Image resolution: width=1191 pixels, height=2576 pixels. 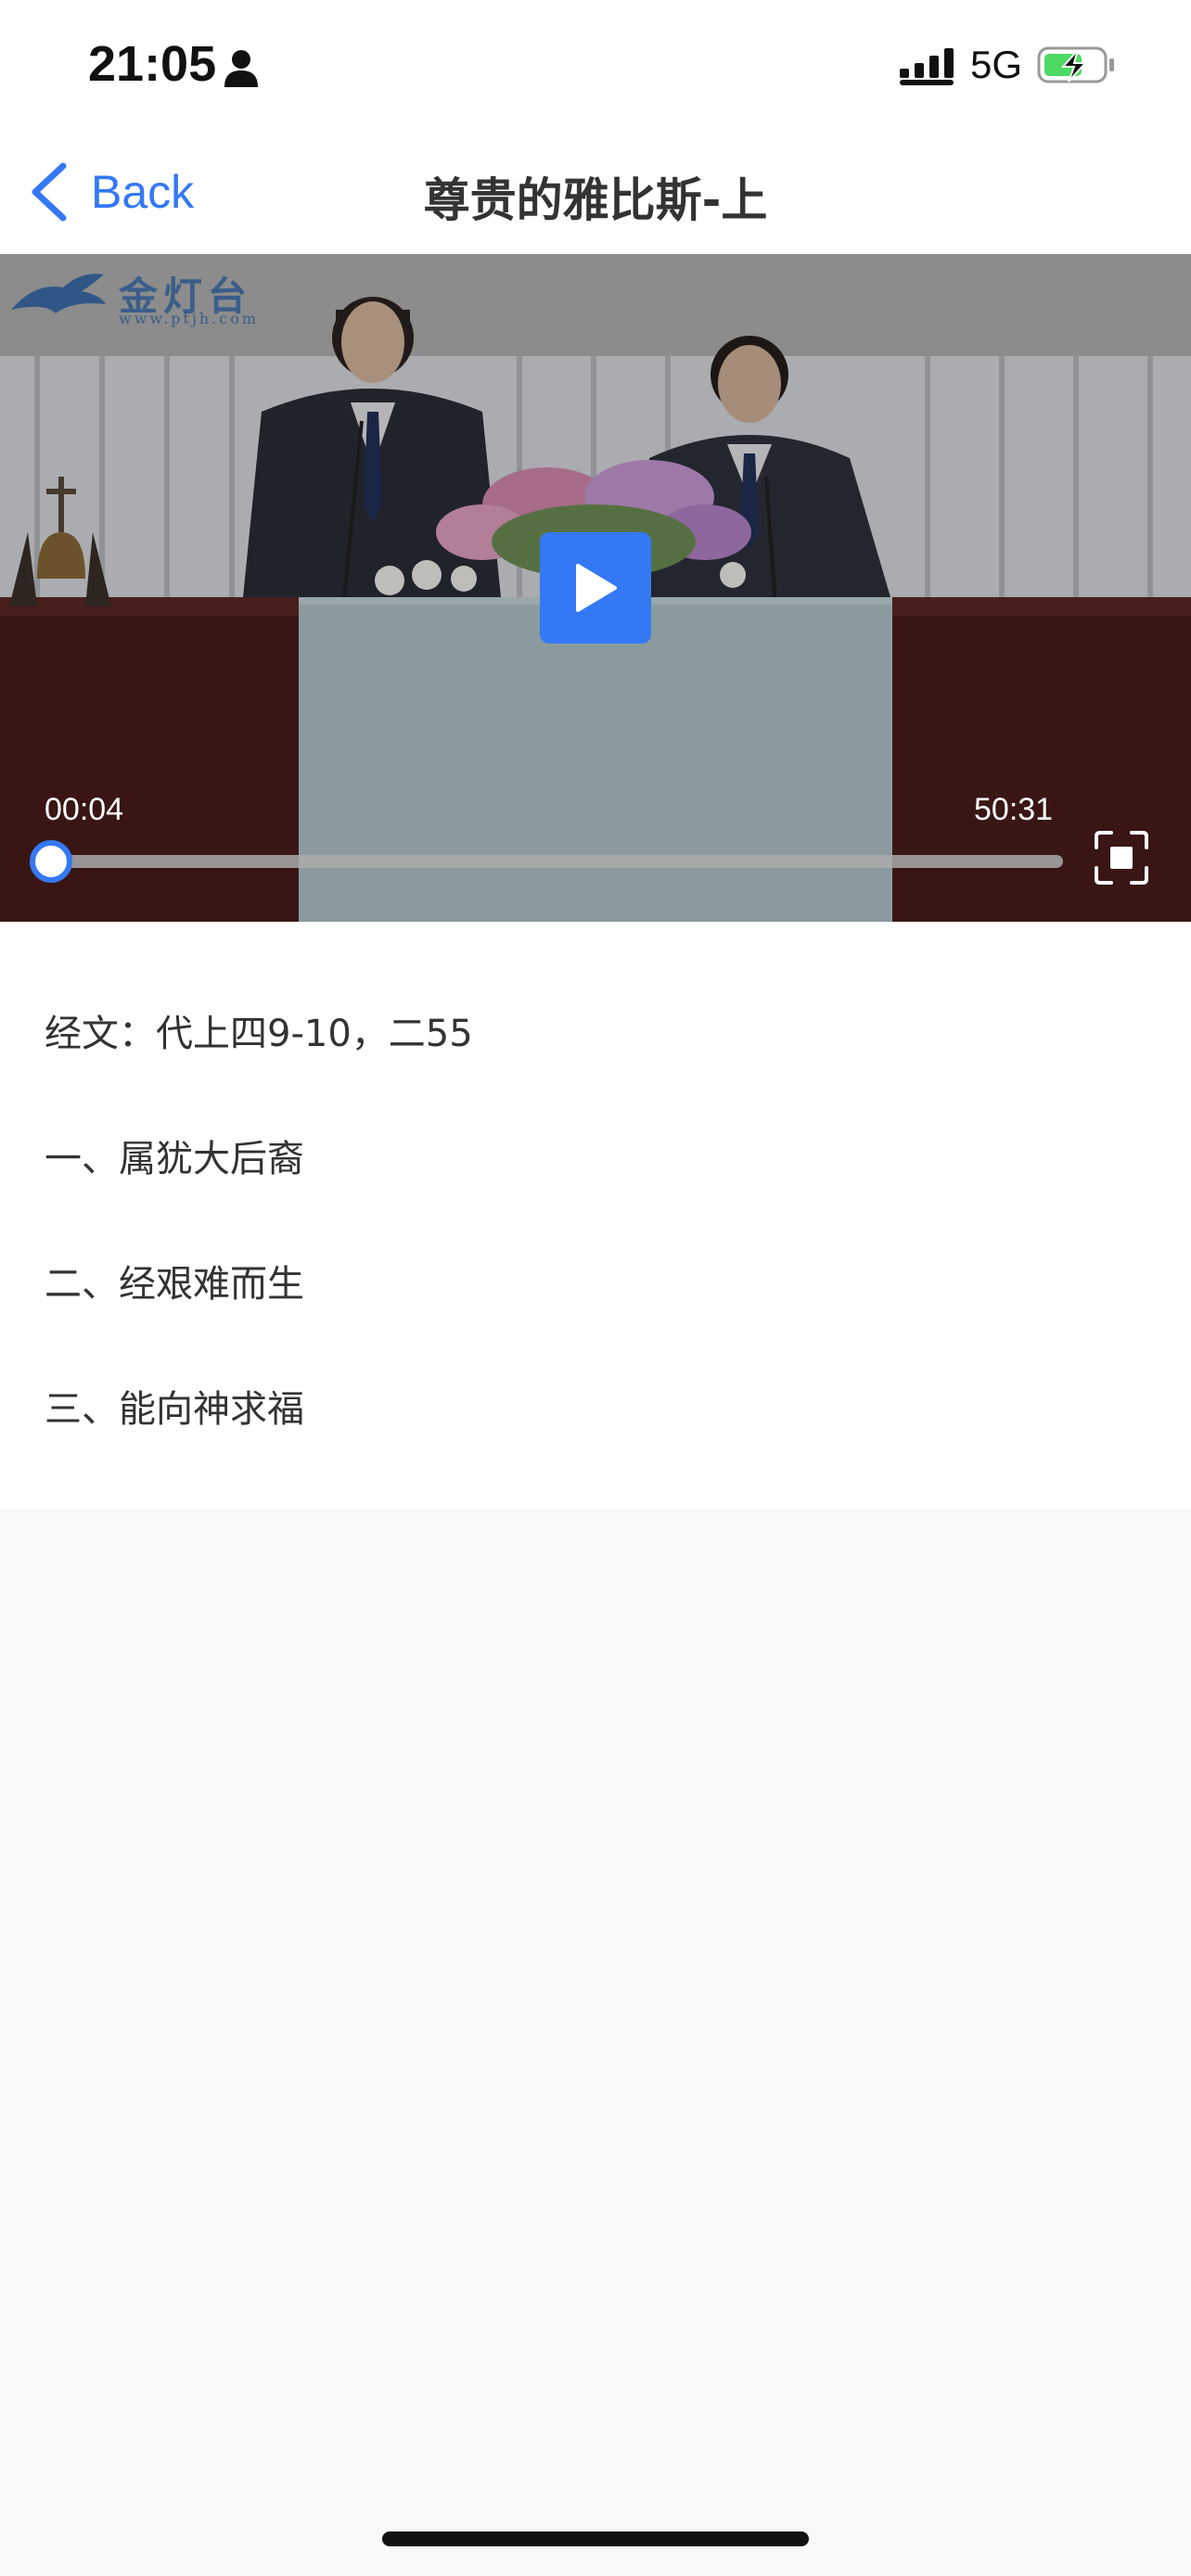 I want to click on battery-charging-icon, so click(x=1075, y=64).